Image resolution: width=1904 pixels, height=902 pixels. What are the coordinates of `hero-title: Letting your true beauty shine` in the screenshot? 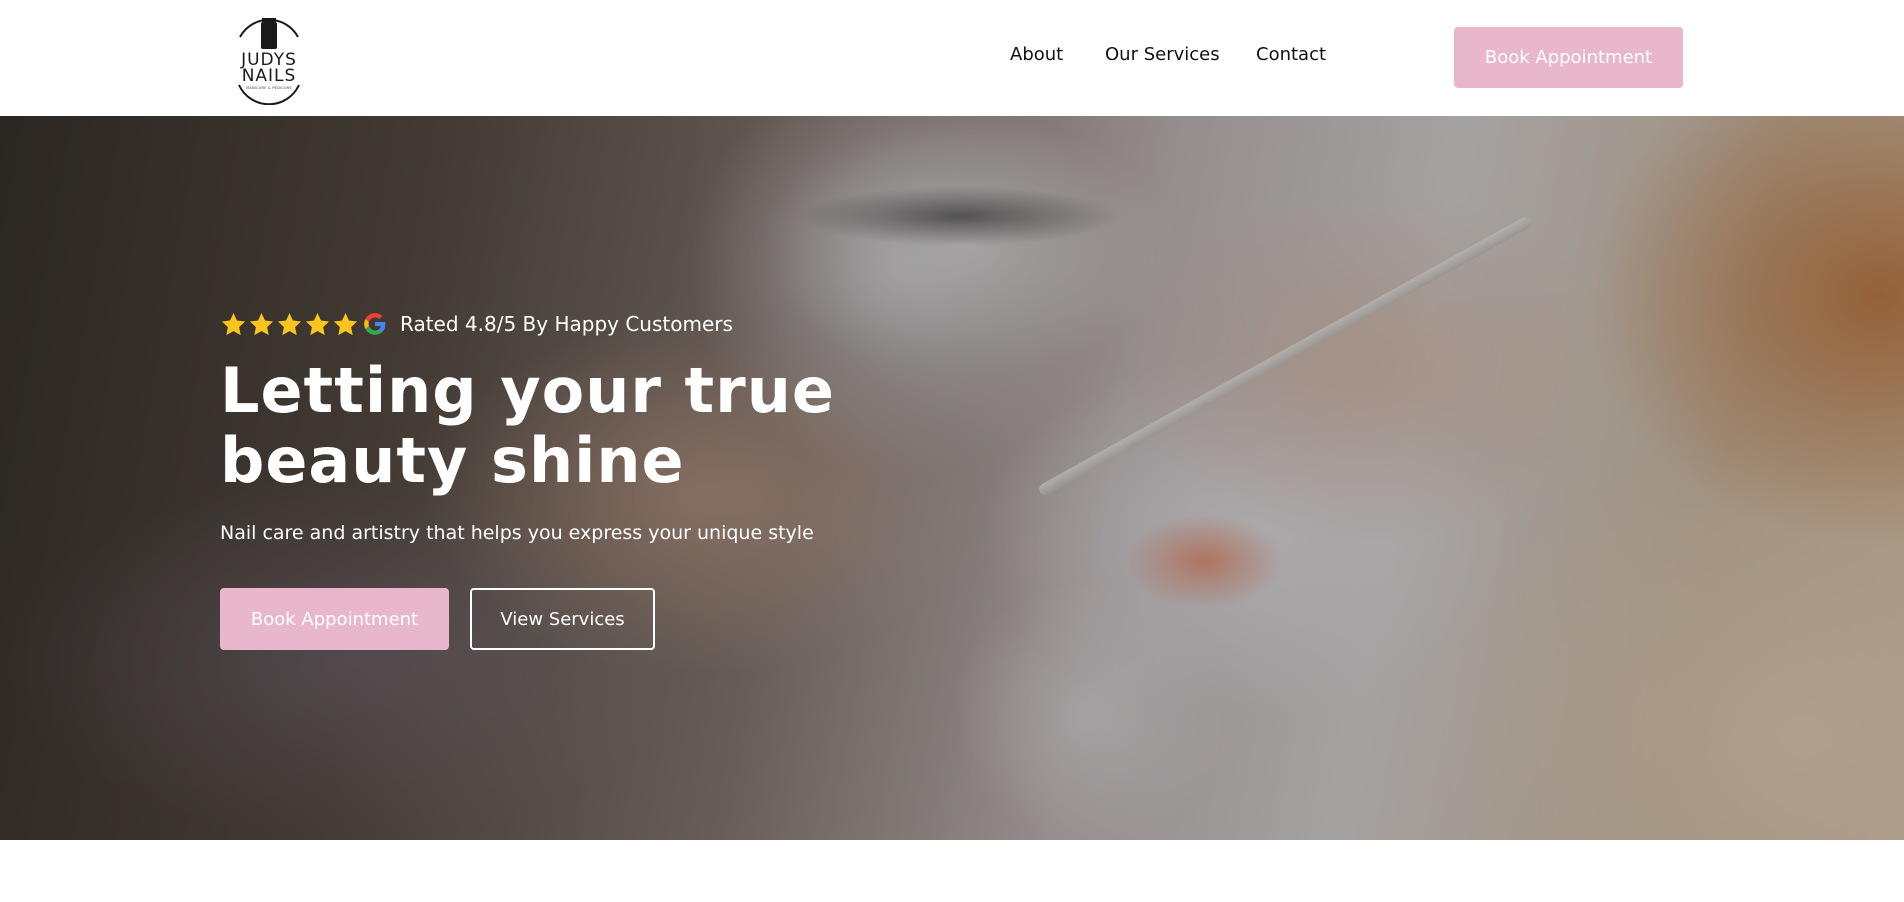 It's located at (527, 425).